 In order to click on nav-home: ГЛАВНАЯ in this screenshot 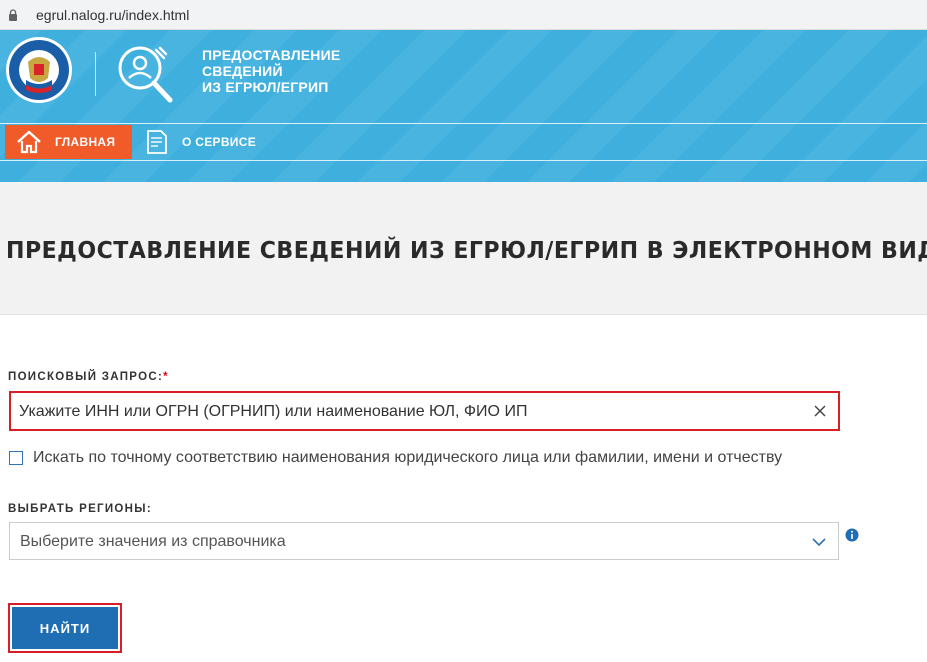, I will do `click(68, 142)`.